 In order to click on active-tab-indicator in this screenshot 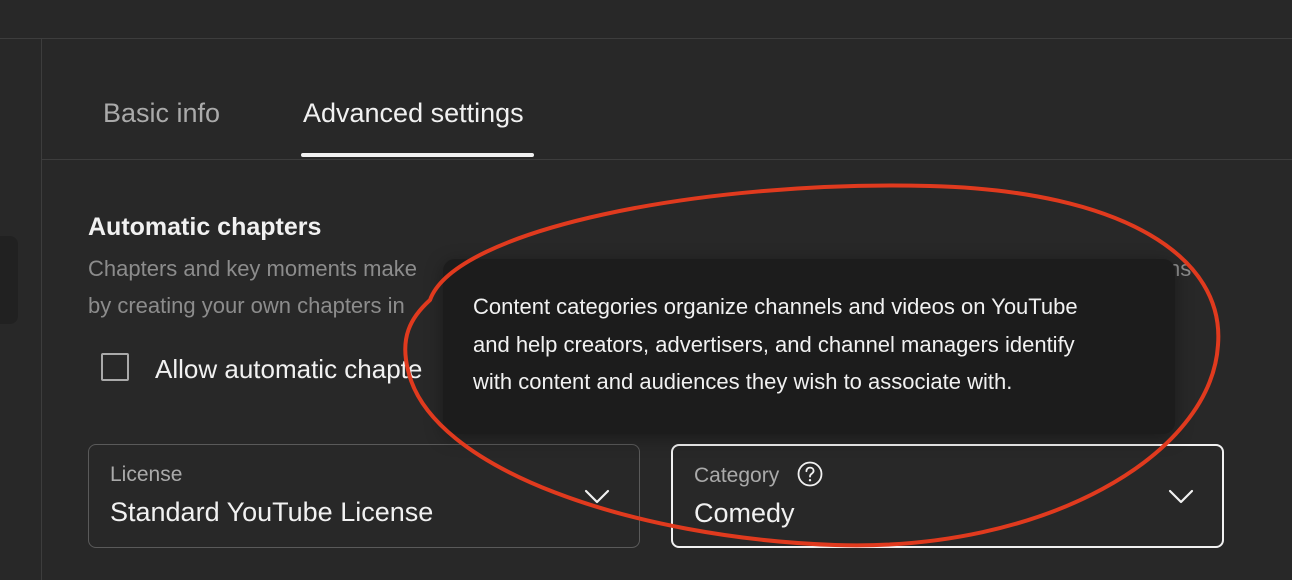, I will do `click(417, 155)`.